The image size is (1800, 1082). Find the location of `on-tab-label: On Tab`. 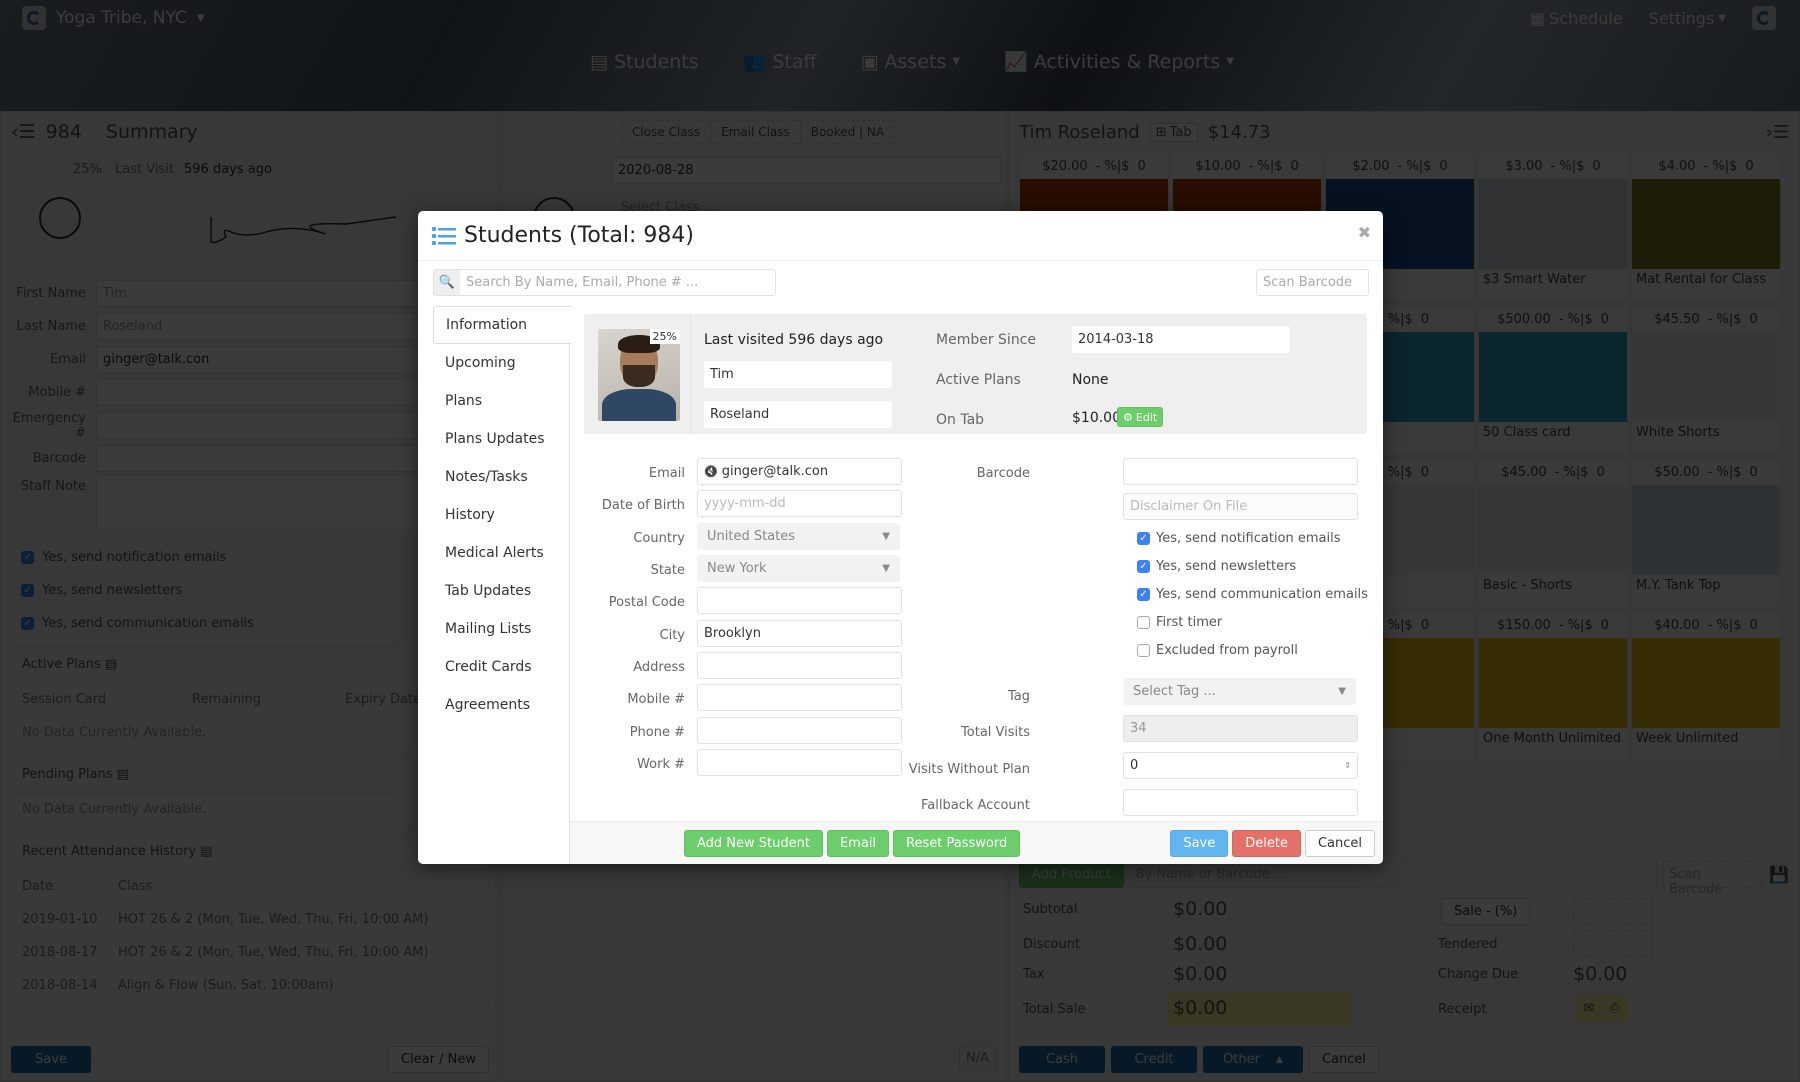

on-tab-label: On Tab is located at coordinates (960, 420).